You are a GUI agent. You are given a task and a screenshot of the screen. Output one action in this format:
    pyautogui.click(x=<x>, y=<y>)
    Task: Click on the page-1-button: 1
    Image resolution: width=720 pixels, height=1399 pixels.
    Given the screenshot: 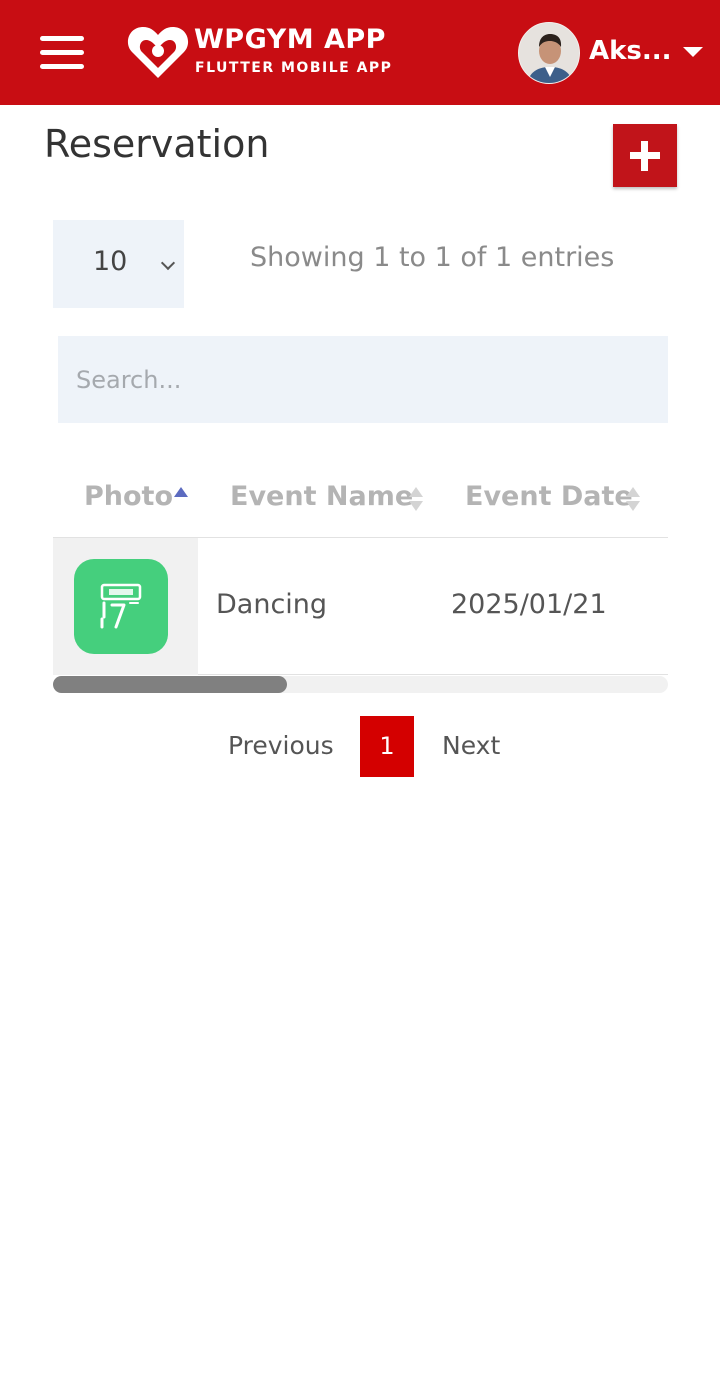 What is the action you would take?
    pyautogui.click(x=387, y=746)
    